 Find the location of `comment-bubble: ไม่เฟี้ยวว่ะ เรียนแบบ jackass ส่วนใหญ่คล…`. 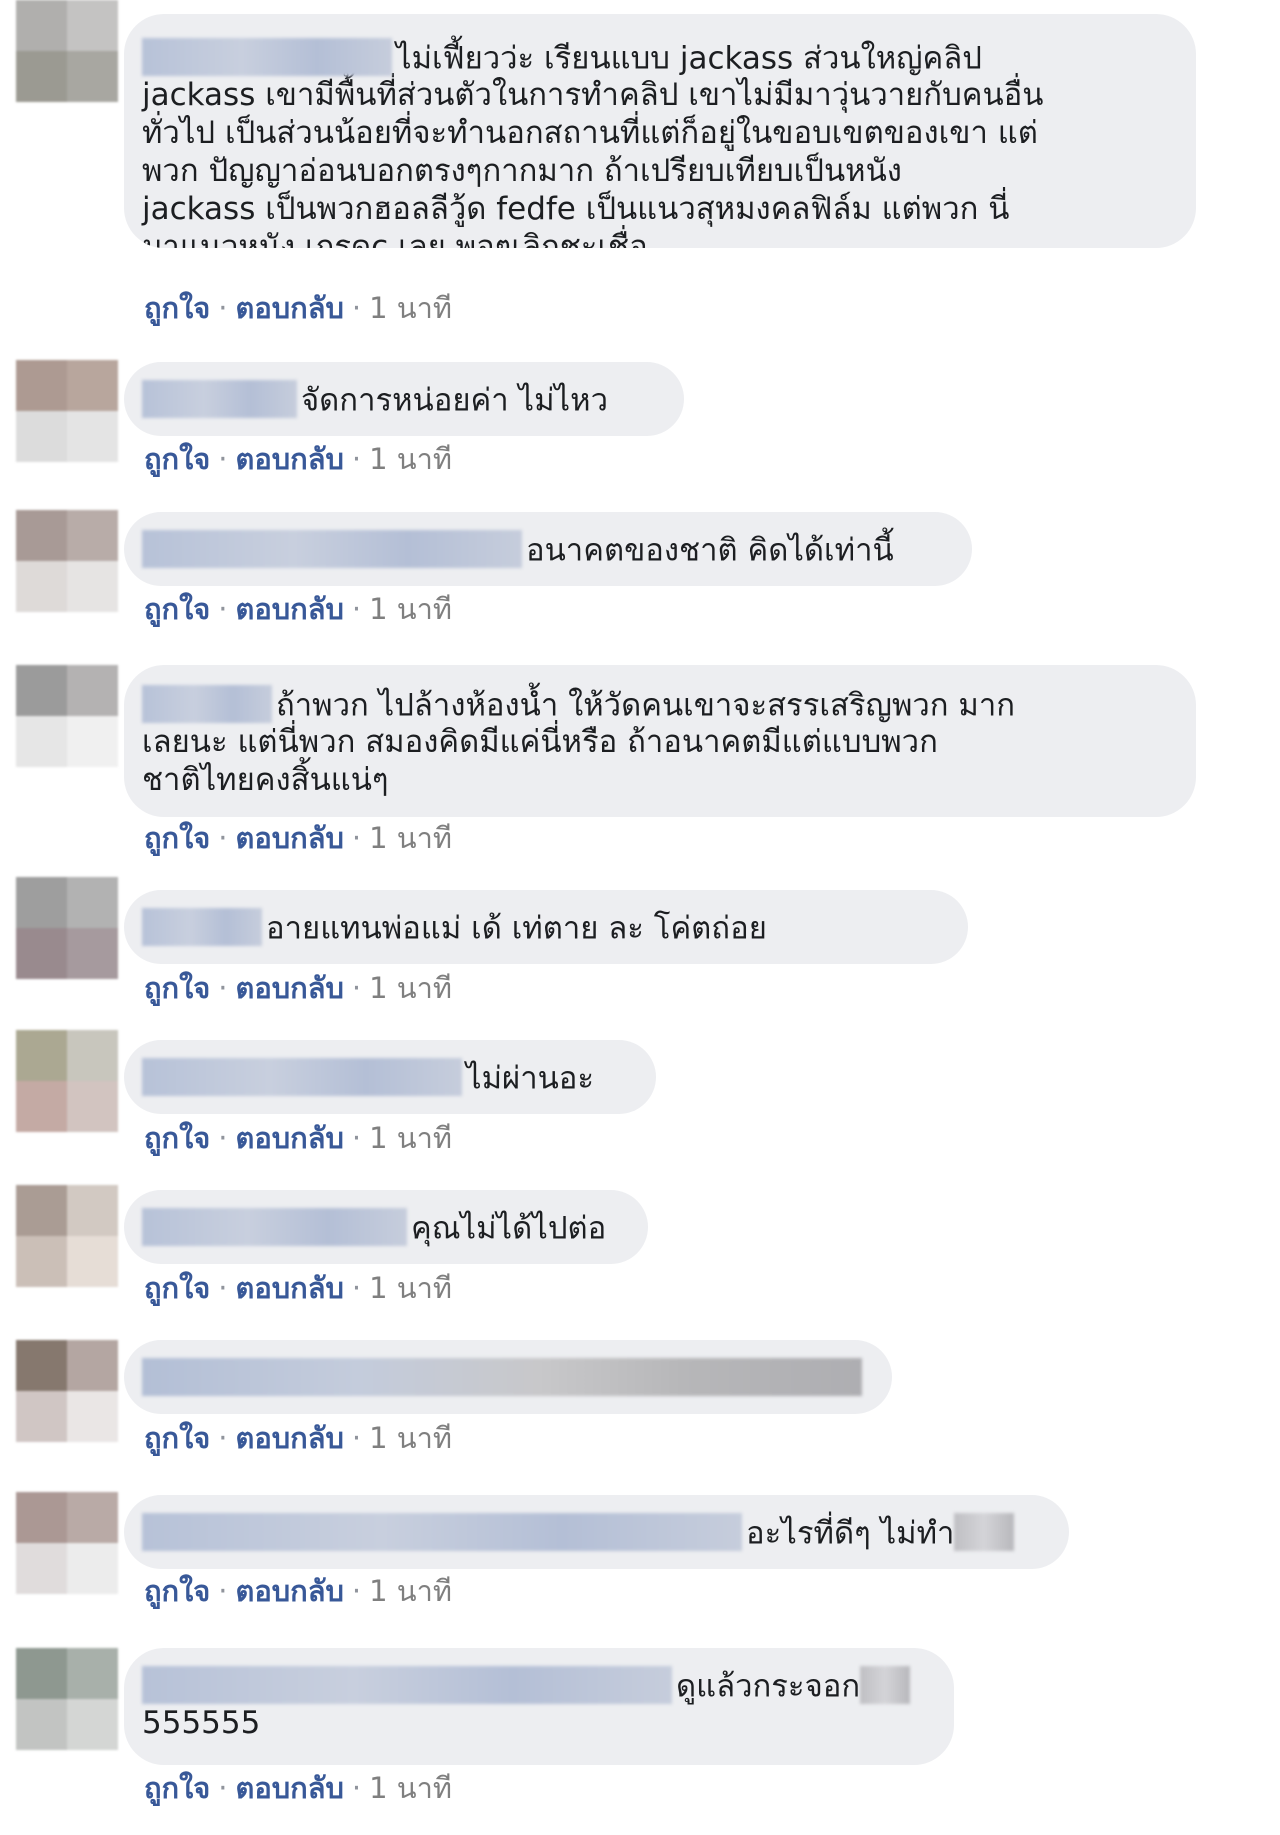

comment-bubble: ไม่เฟี้ยวว่ะ เรียนแบบ jackass ส่วนใหญ่คล… is located at coordinates (660, 131).